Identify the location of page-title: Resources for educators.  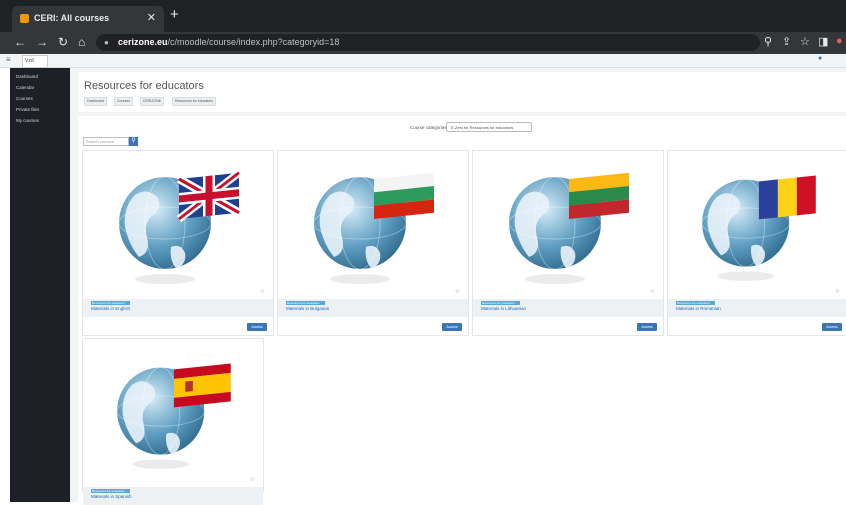
(144, 86).